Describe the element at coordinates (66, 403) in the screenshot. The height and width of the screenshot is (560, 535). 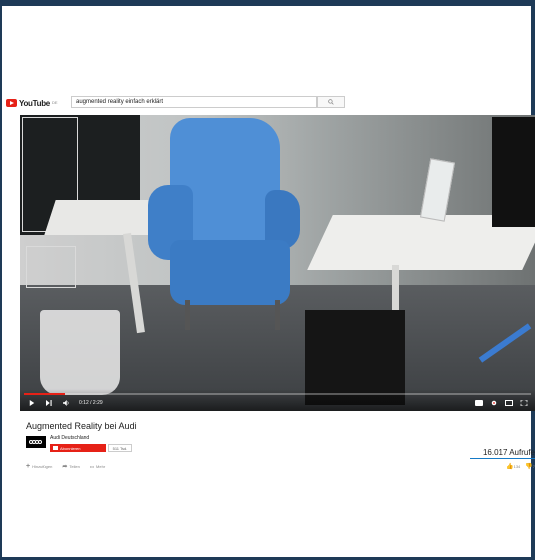
I see `volume-icon` at that location.